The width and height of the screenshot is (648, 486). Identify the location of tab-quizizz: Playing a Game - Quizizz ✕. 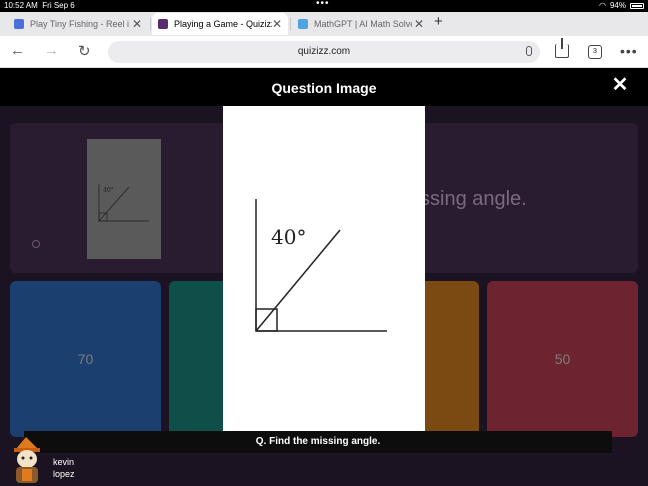
(220, 24).